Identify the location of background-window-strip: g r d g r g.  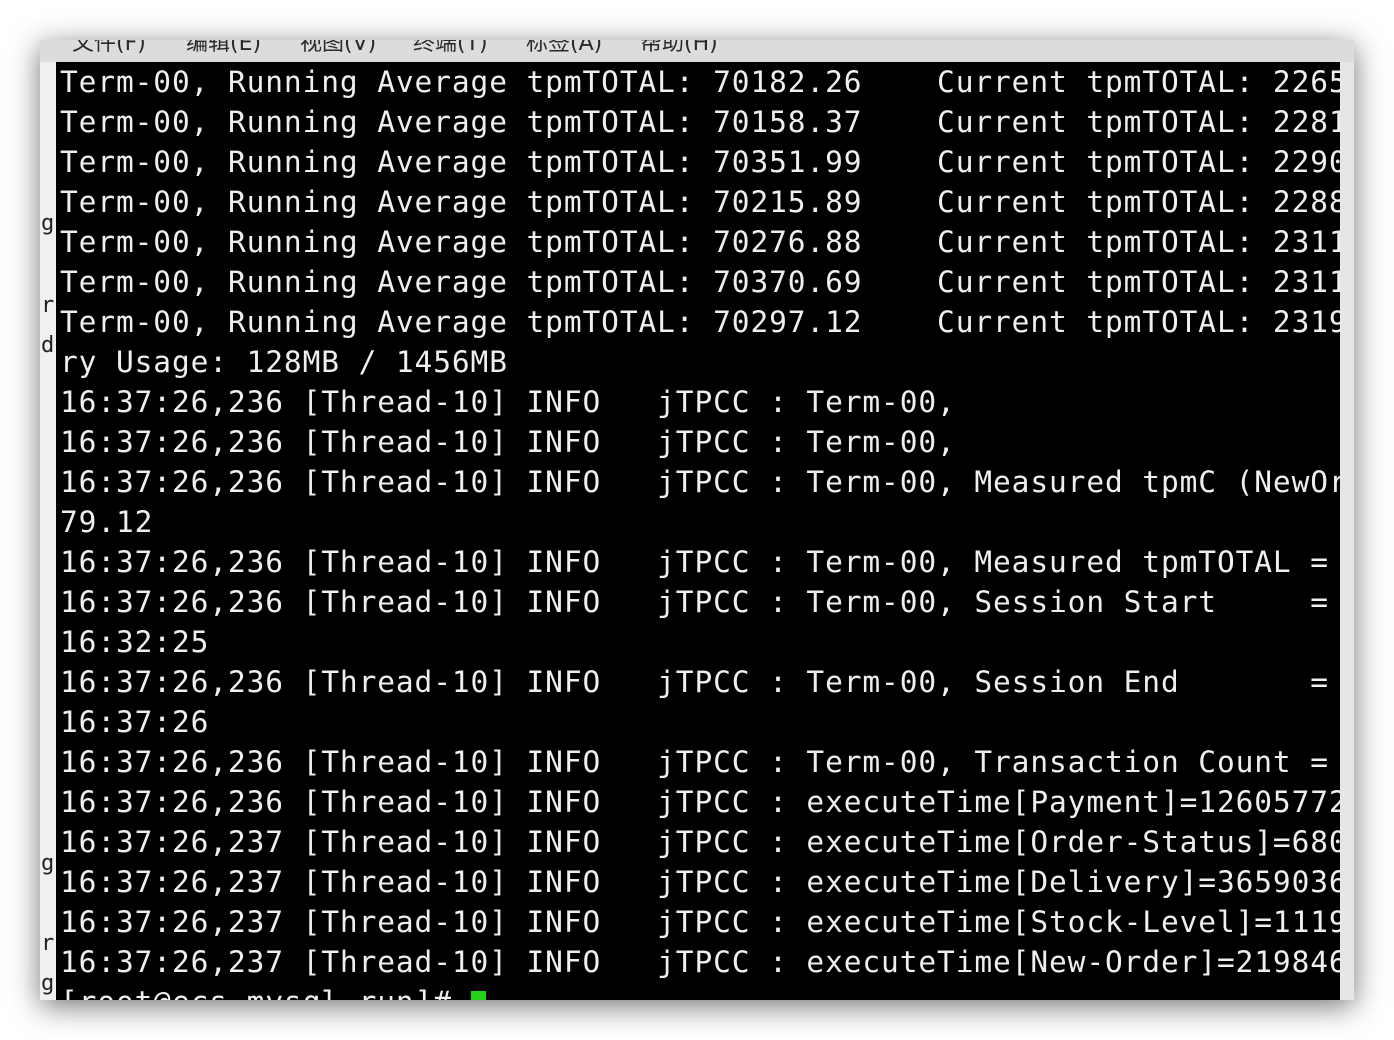
(48, 531).